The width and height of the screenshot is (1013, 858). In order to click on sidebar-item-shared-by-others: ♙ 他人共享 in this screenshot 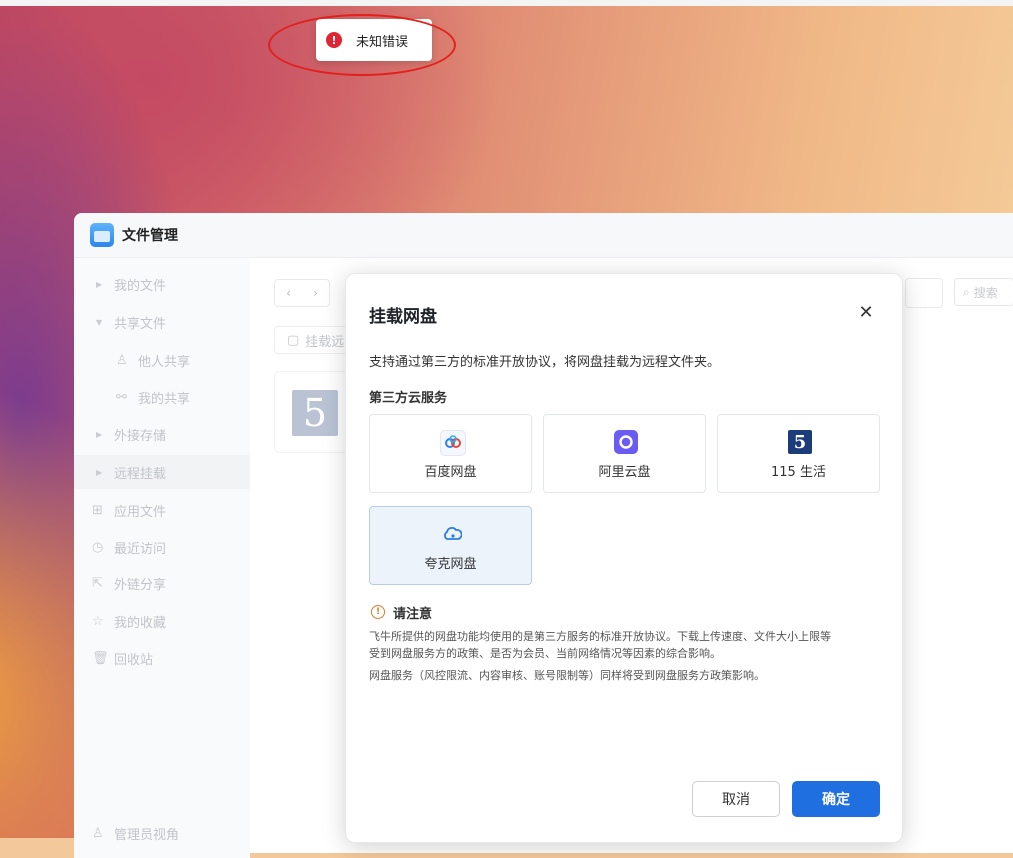, I will do `click(162, 360)`.